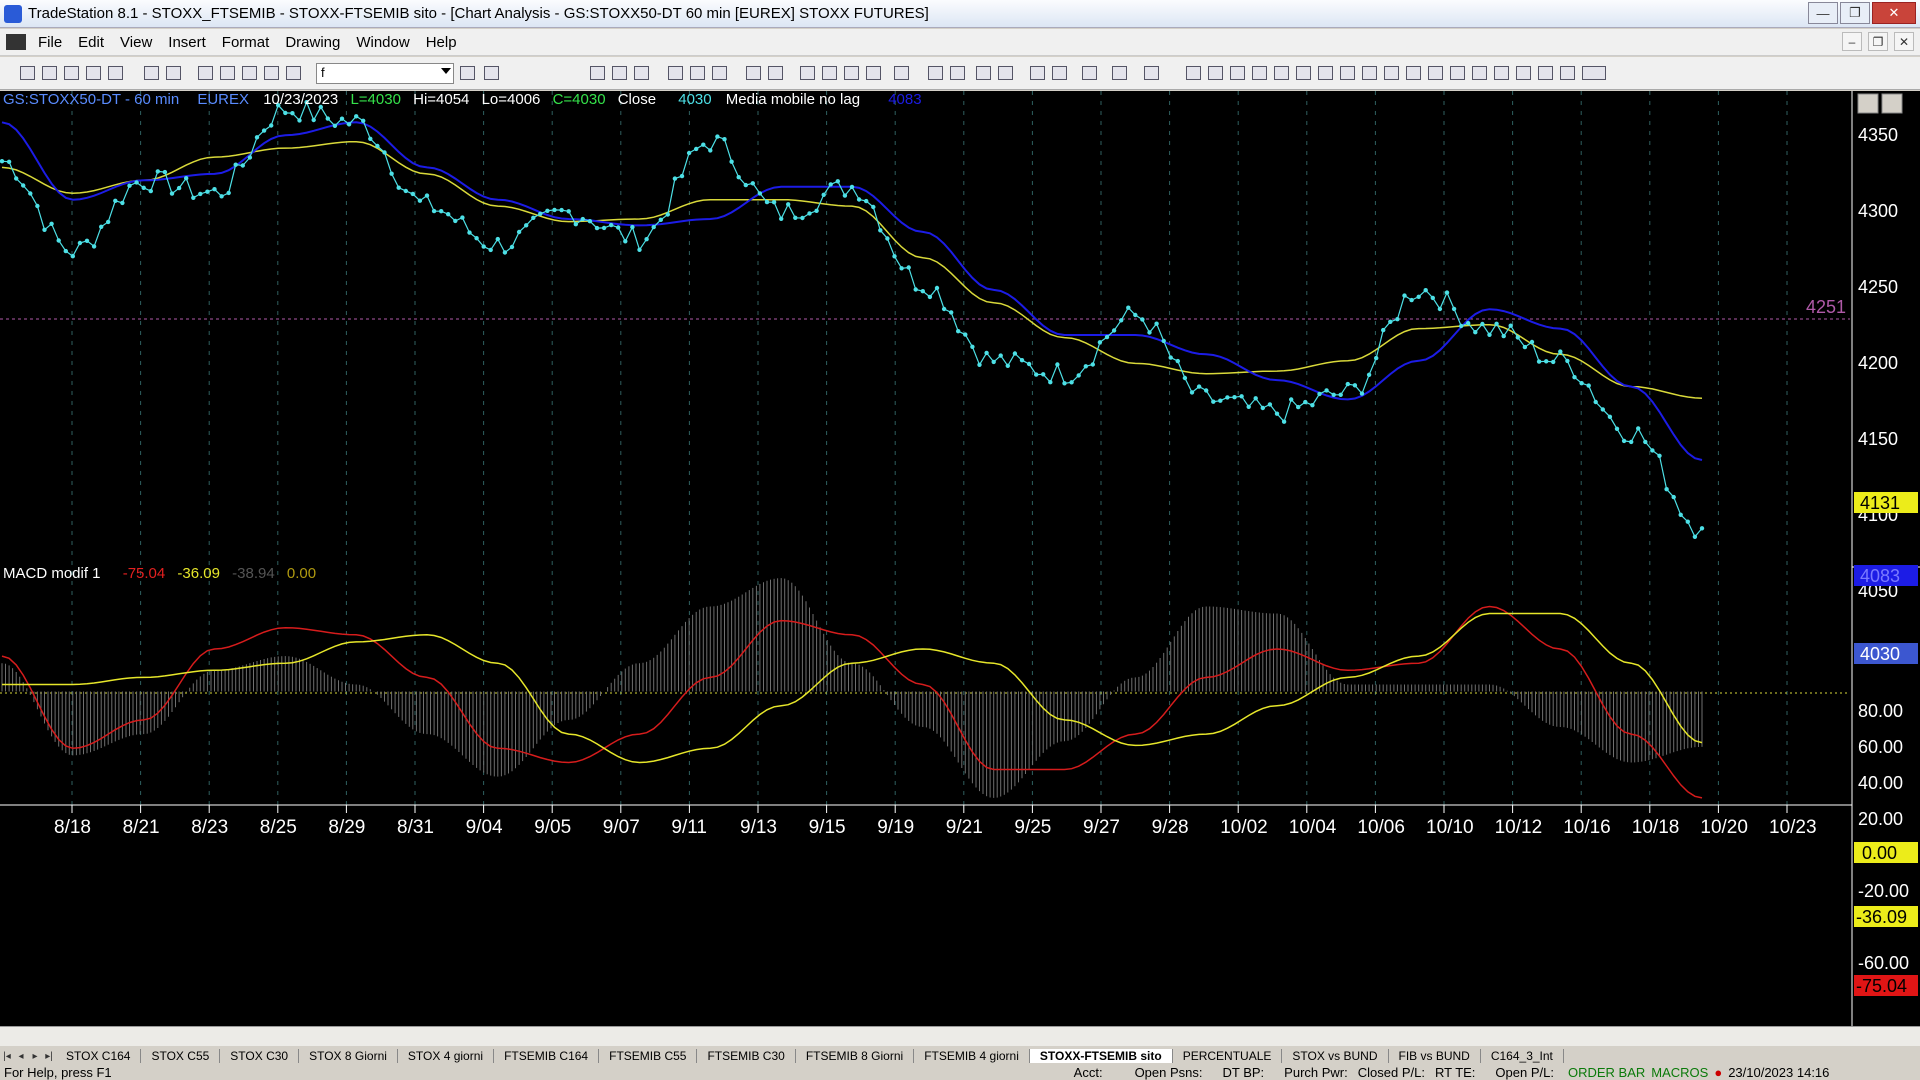 Image resolution: width=1920 pixels, height=1080 pixels. I want to click on menu-file: File, so click(50, 42).